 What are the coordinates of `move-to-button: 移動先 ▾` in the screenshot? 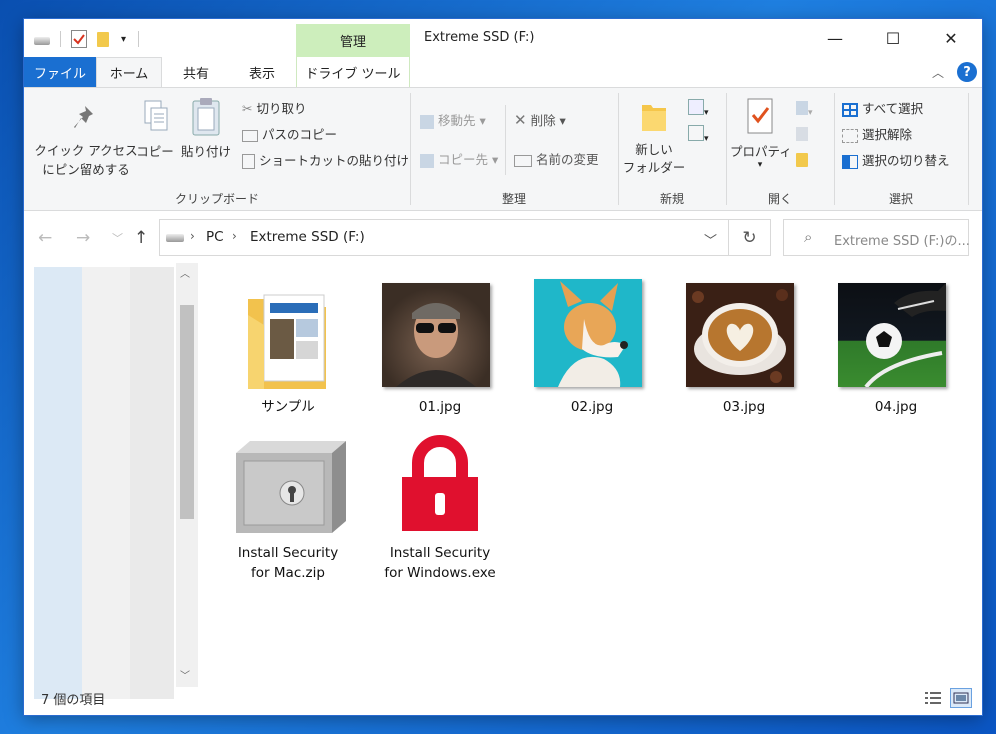 It's located at (453, 119).